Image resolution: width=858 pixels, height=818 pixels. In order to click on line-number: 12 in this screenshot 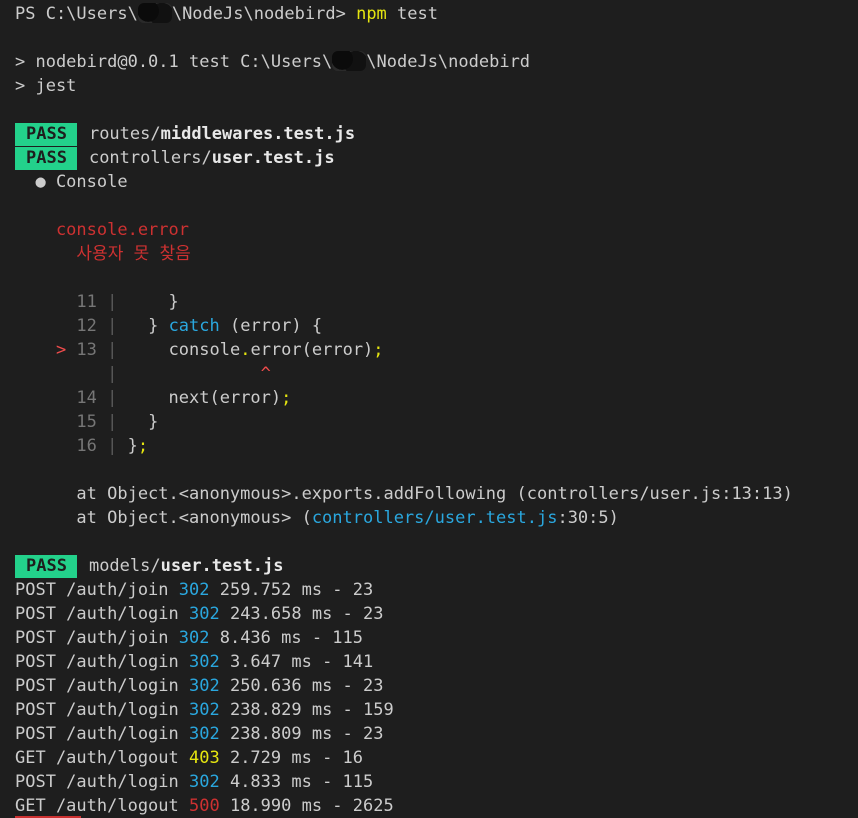, I will do `click(61, 326)`.